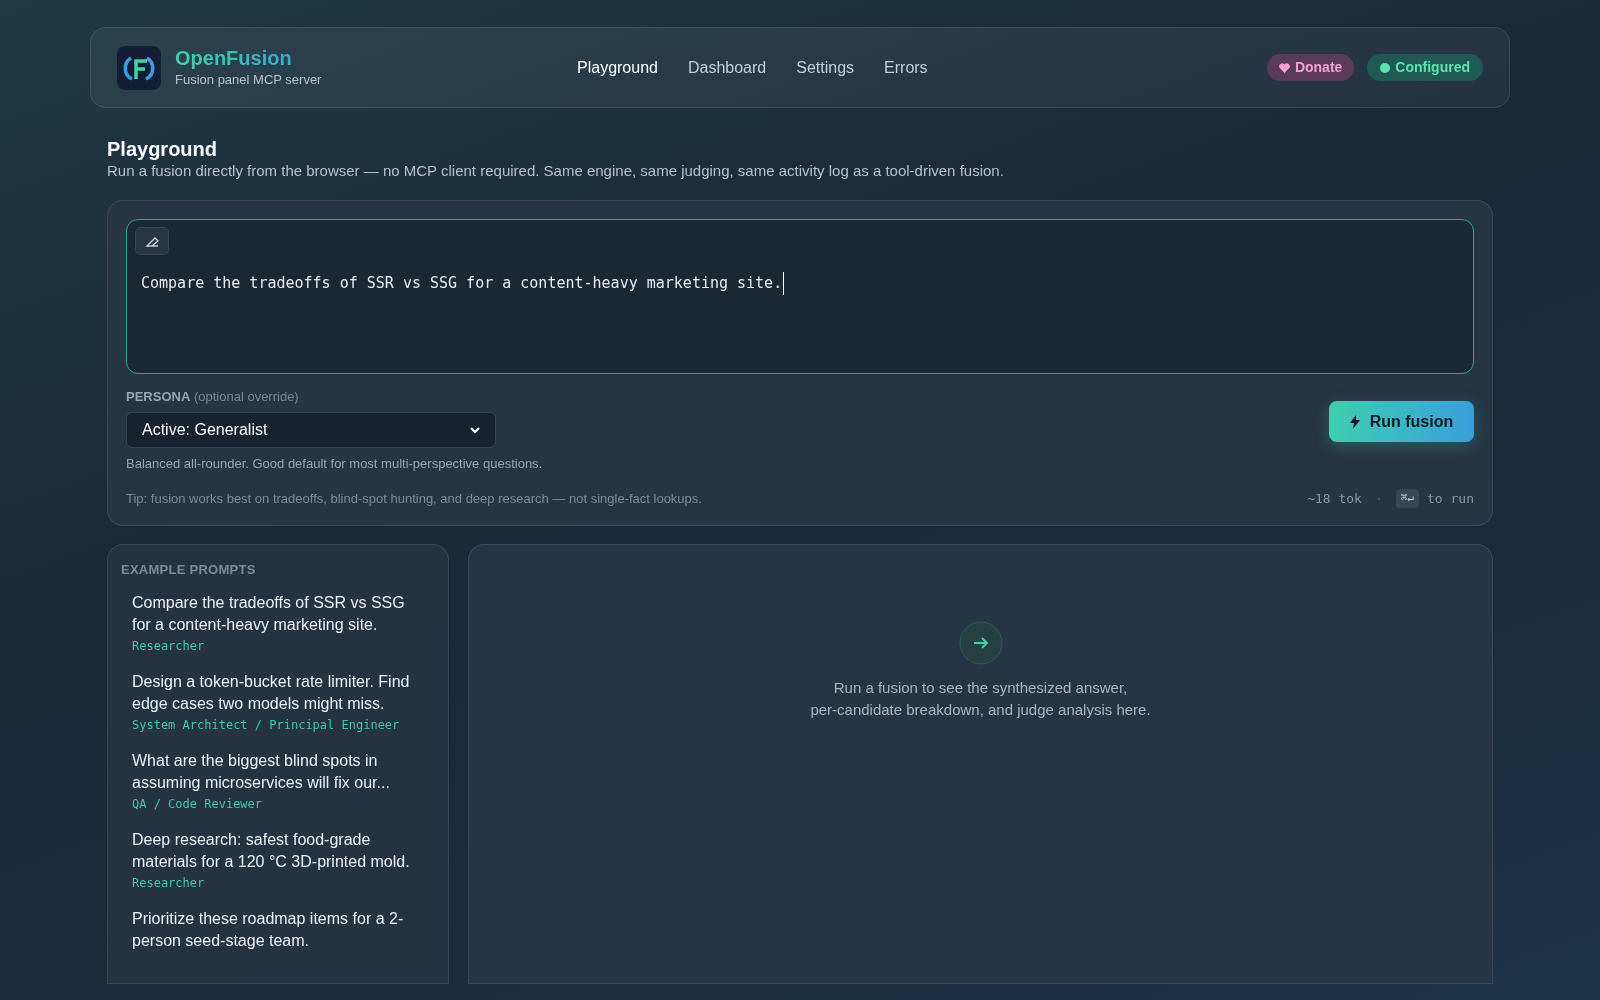 This screenshot has height=1000, width=1600. I want to click on tip-text: Tip: fusion works best on tradeoffs, blind-spot hunting, and deep research — not single-fact lookups., so click(414, 498).